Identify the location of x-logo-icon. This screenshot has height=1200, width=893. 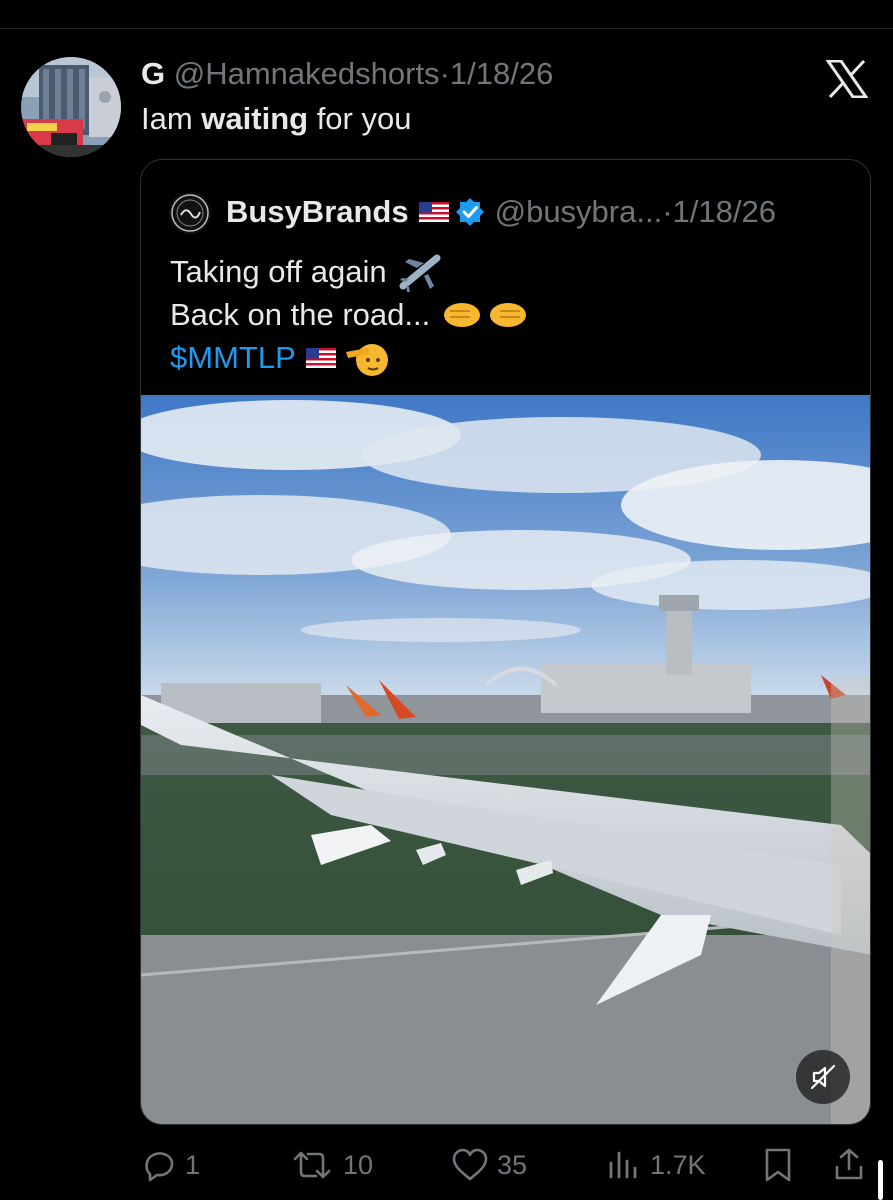
(847, 79).